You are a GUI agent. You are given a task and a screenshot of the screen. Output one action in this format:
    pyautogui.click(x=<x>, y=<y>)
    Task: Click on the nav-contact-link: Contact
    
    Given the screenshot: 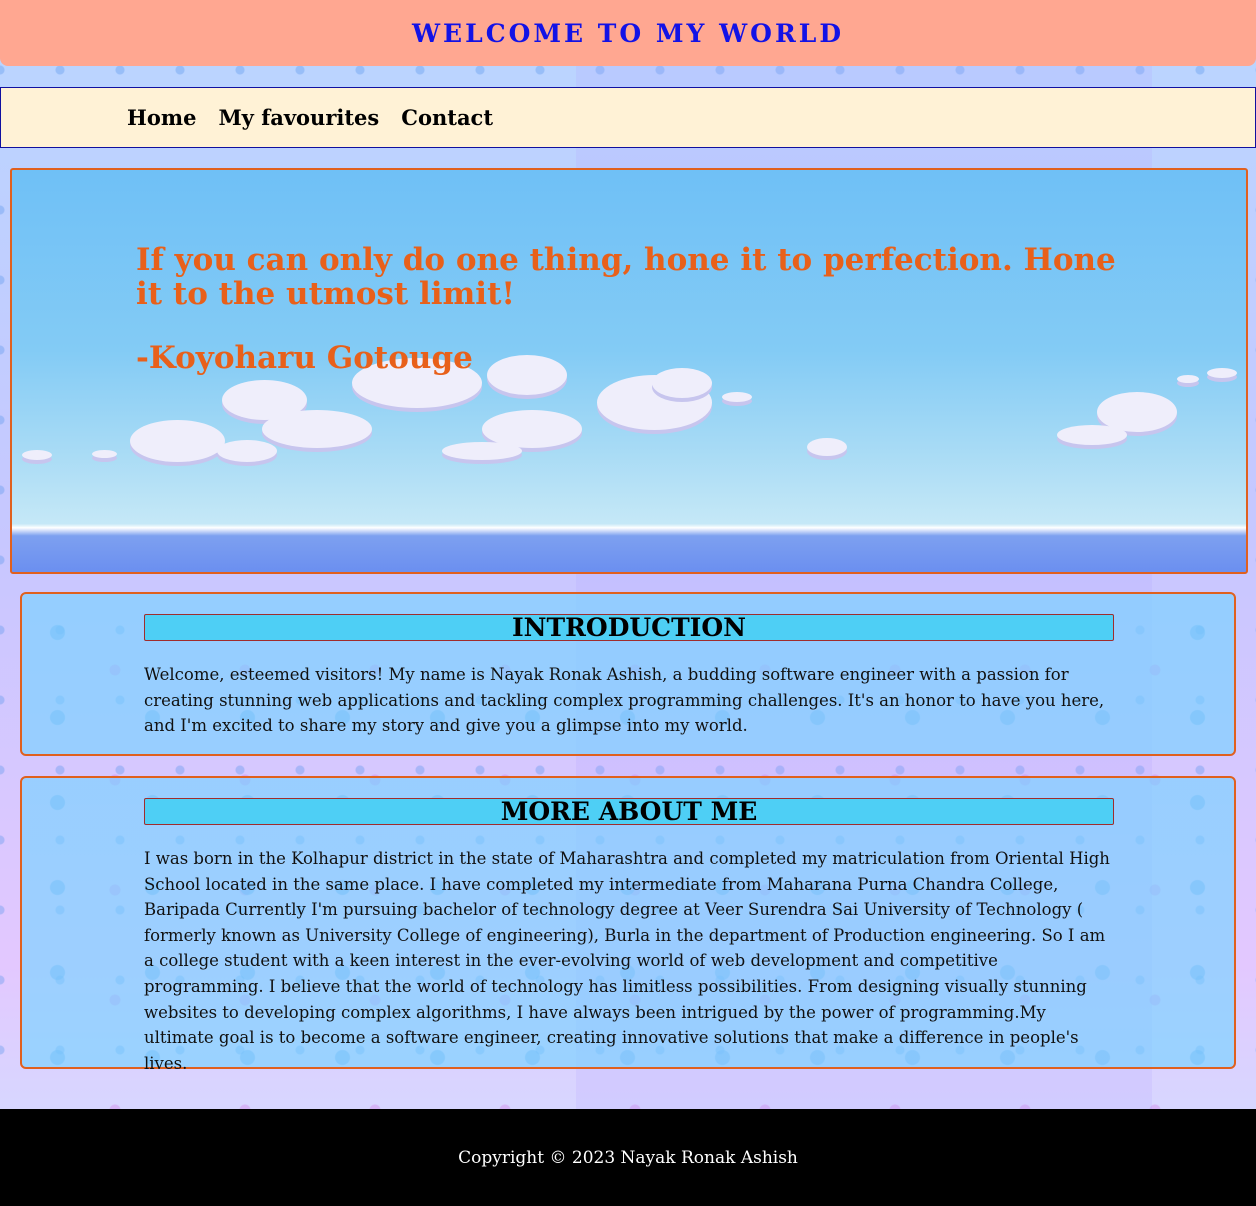 What is the action you would take?
    pyautogui.click(x=447, y=117)
    